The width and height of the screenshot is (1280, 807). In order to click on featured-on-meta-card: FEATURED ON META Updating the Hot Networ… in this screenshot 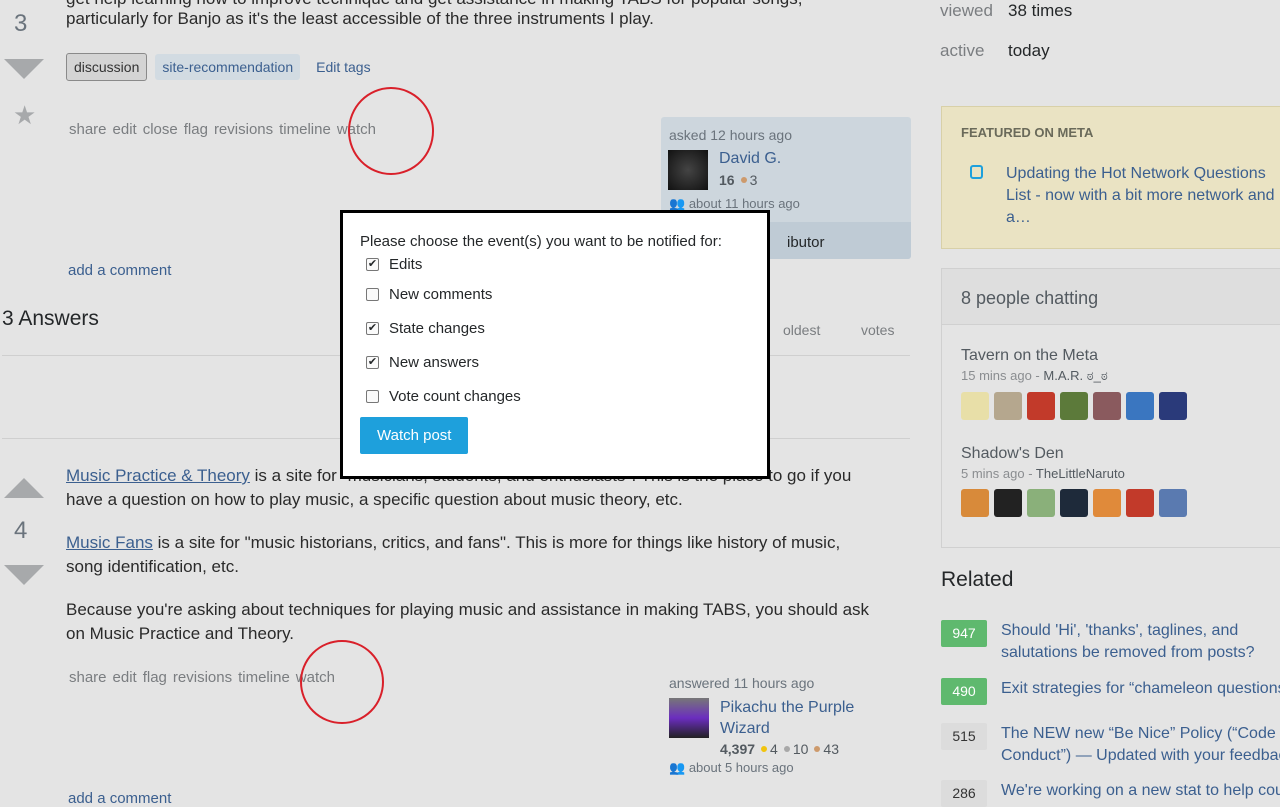, I will do `click(1110, 177)`.